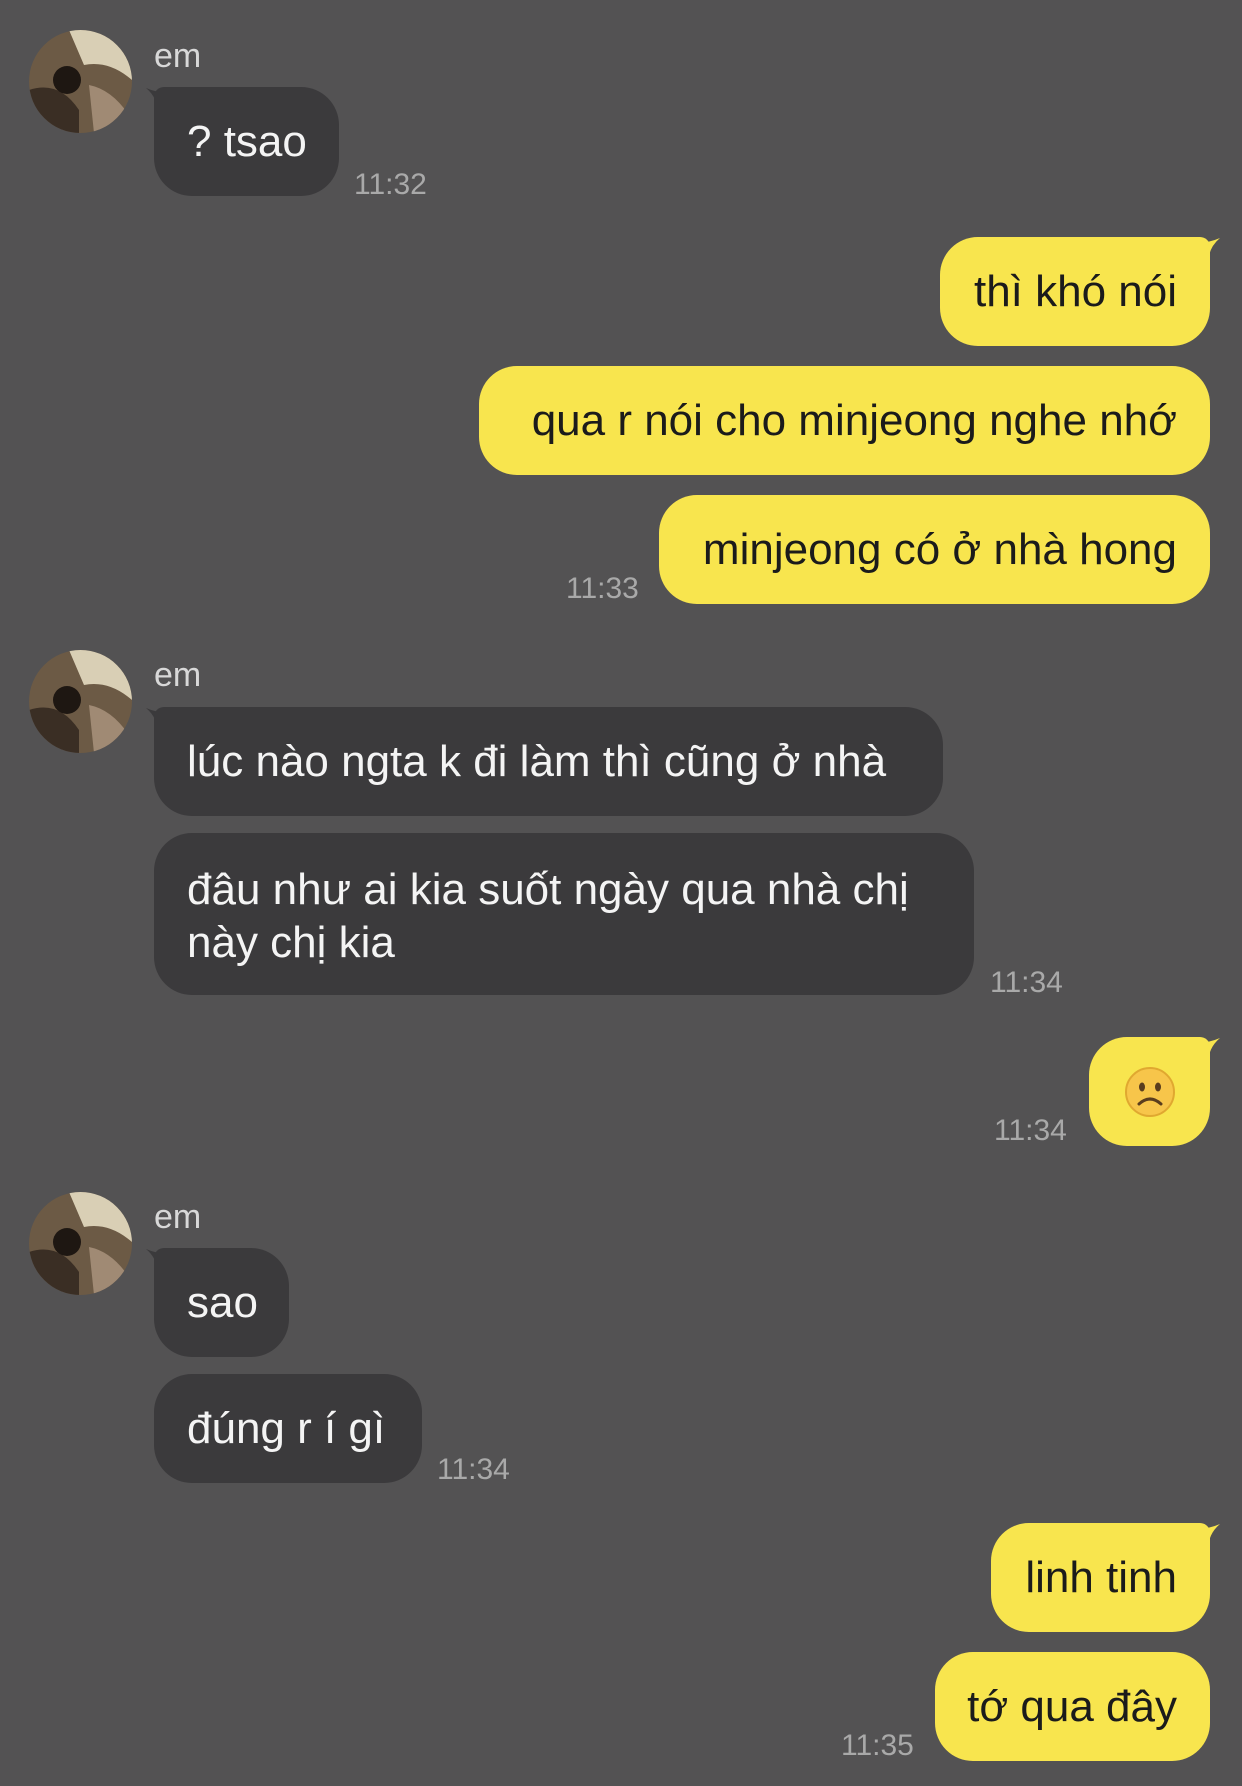 This screenshot has height=1786, width=1242. What do you see at coordinates (288, 1428) in the screenshot?
I see `message-bubble: đúng r í gì` at bounding box center [288, 1428].